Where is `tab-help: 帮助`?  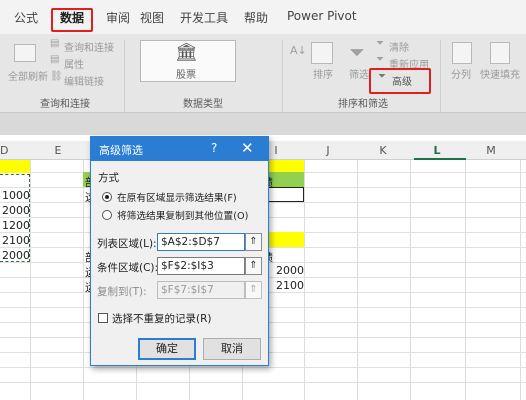
tab-help: 帮助 is located at coordinates (256, 17).